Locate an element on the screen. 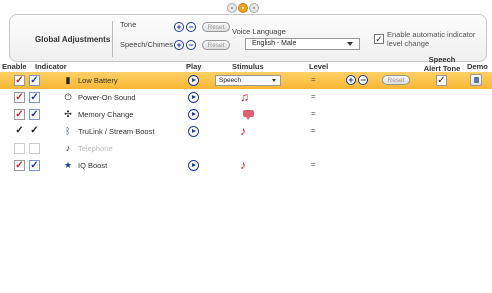 Image resolution: width=492 pixels, height=293 pixels. indicator-row-memory-change: ✓ ✓ ✣ Memory Change = is located at coordinates (246, 114).